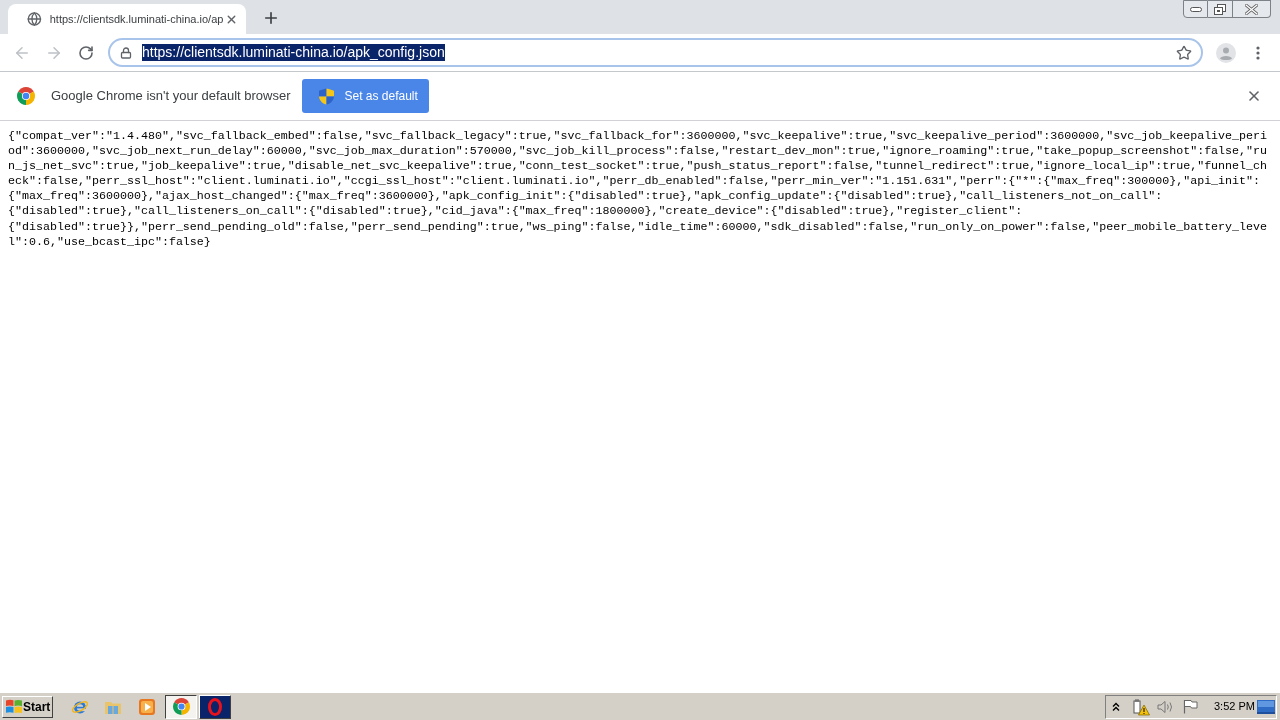  I want to click on show-desktop-icon, so click(1266, 706).